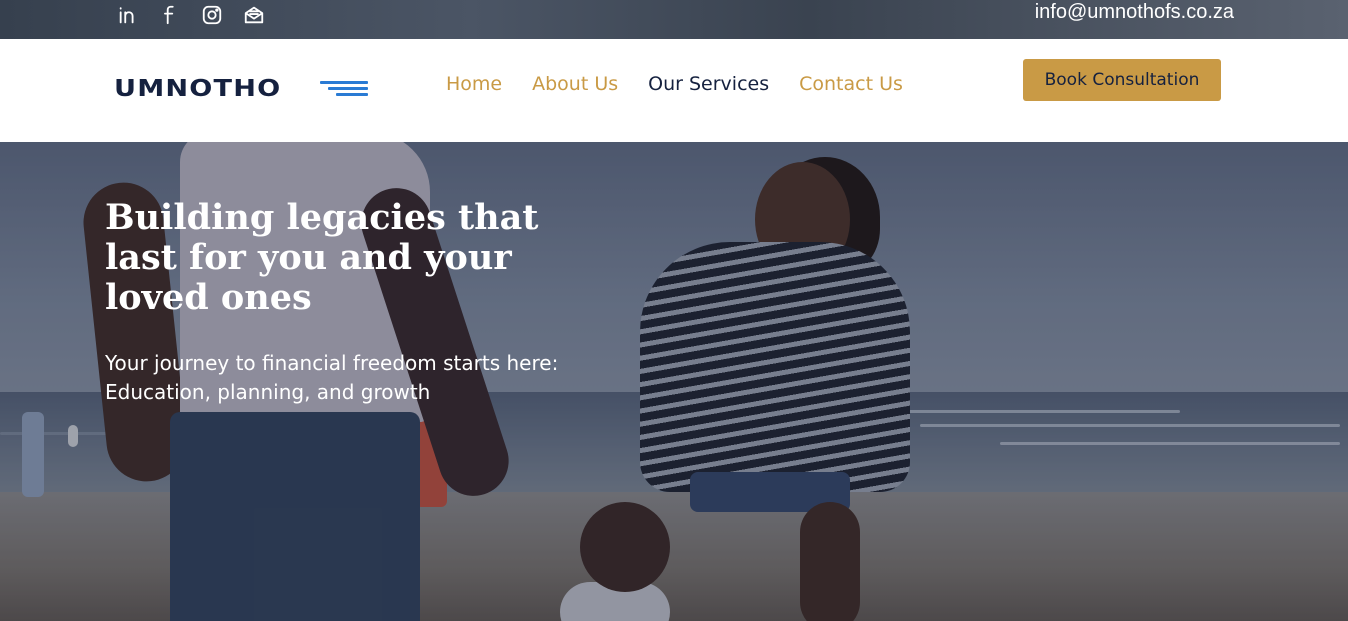  What do you see at coordinates (674, 19) in the screenshot?
I see `top-bar: info@umnothofs.co.za` at bounding box center [674, 19].